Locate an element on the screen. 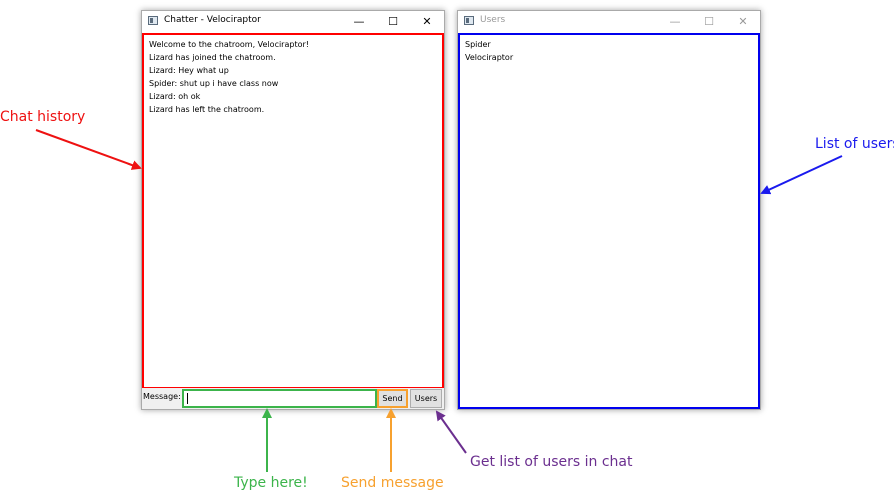 The width and height of the screenshot is (894, 494). chat-history-arrow is located at coordinates (88, 149).